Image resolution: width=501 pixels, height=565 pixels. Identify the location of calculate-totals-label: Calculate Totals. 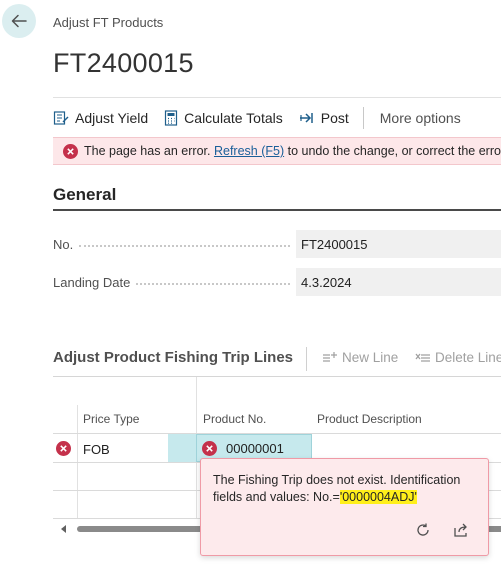
(233, 117).